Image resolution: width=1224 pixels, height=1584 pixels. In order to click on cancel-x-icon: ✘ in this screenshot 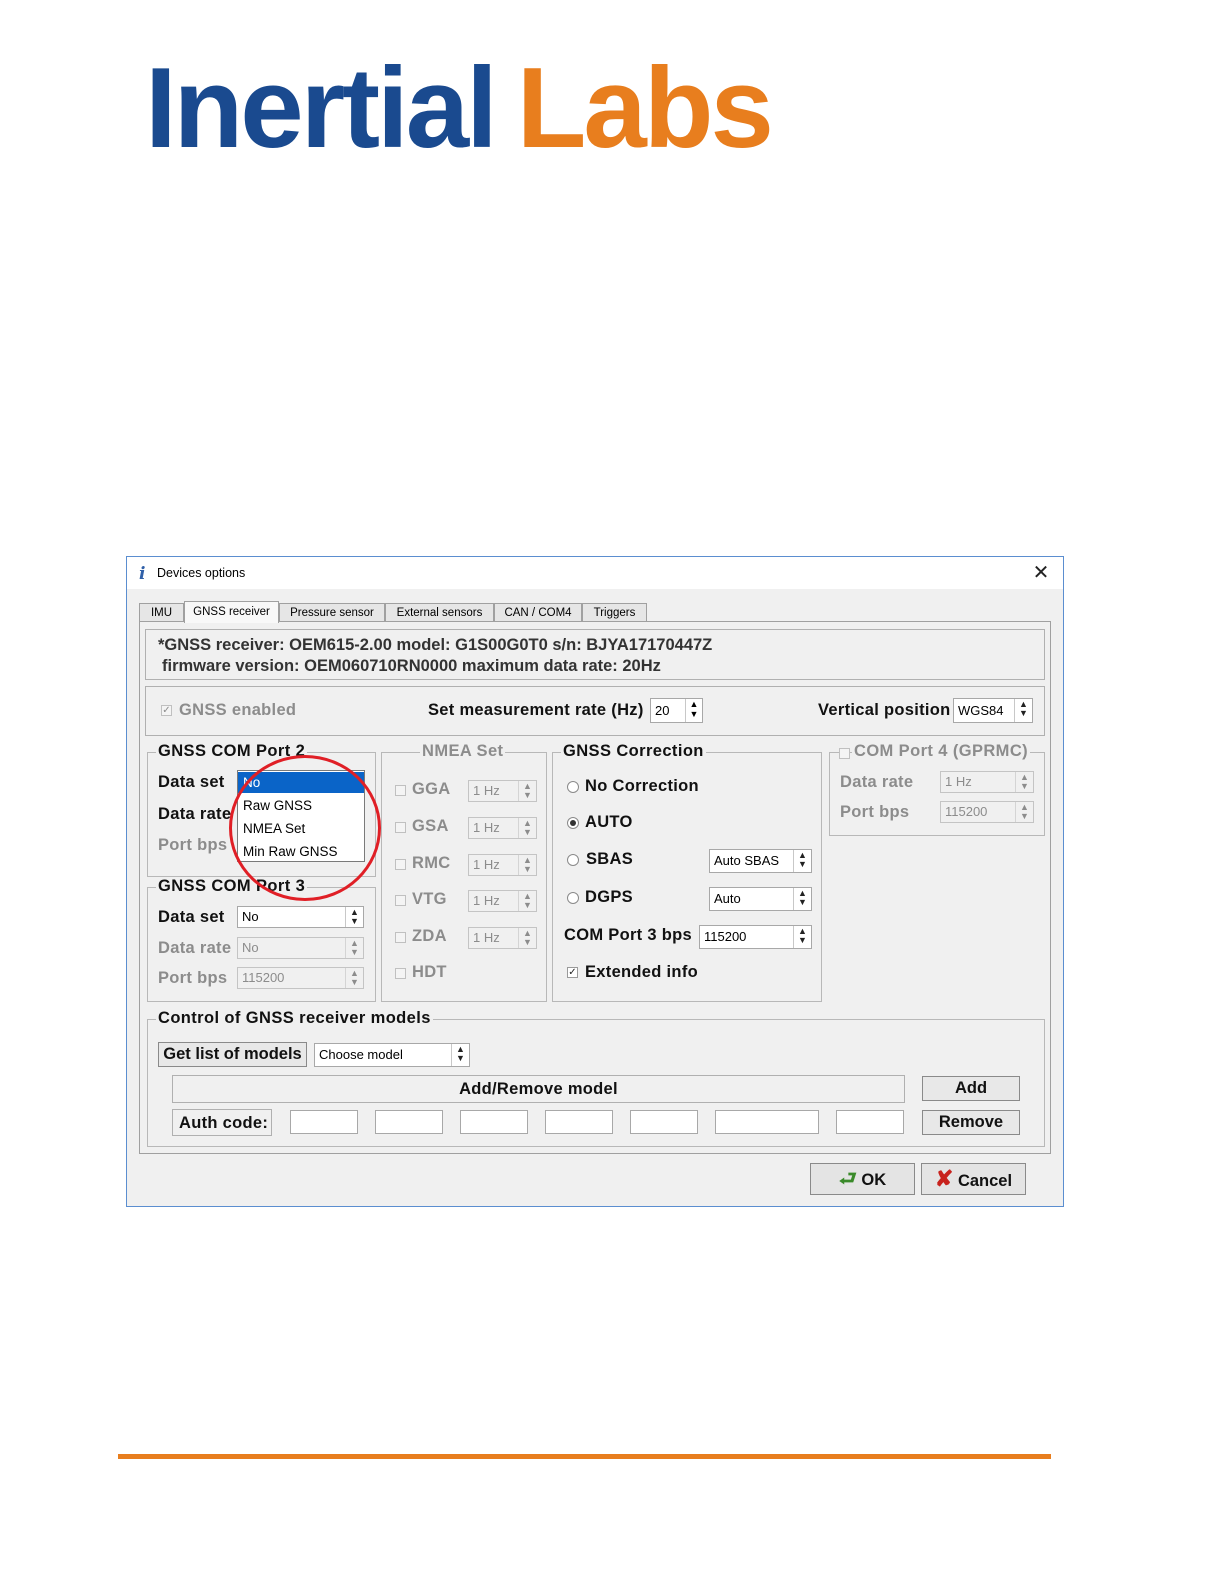, I will do `click(944, 1178)`.